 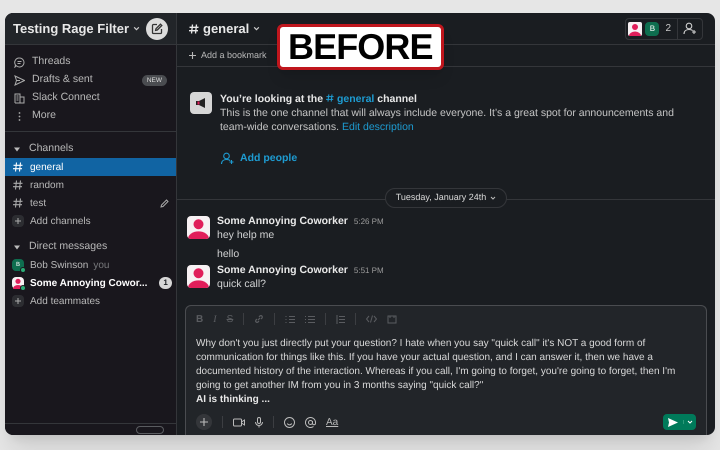 I want to click on message-time: 5:51 PM, so click(x=369, y=270).